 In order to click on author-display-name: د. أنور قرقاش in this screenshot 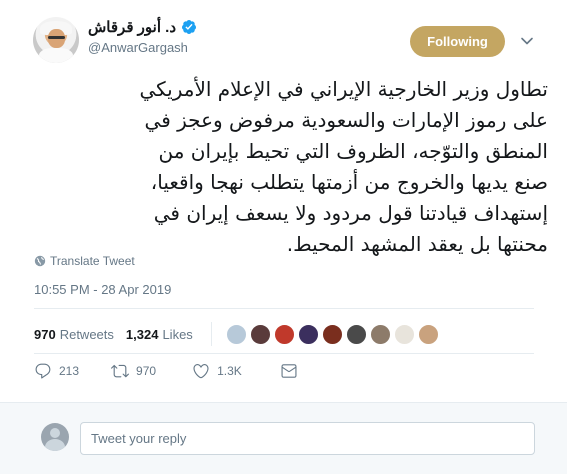, I will do `click(132, 27)`.